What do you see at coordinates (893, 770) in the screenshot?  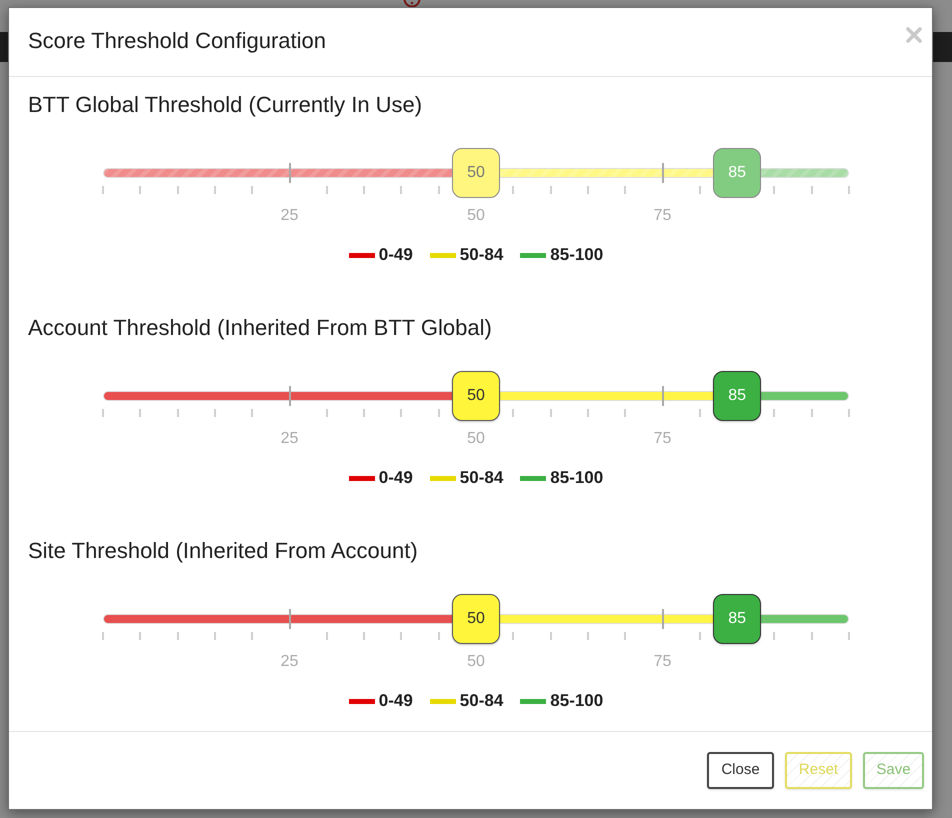 I see `dialog-button: Save` at bounding box center [893, 770].